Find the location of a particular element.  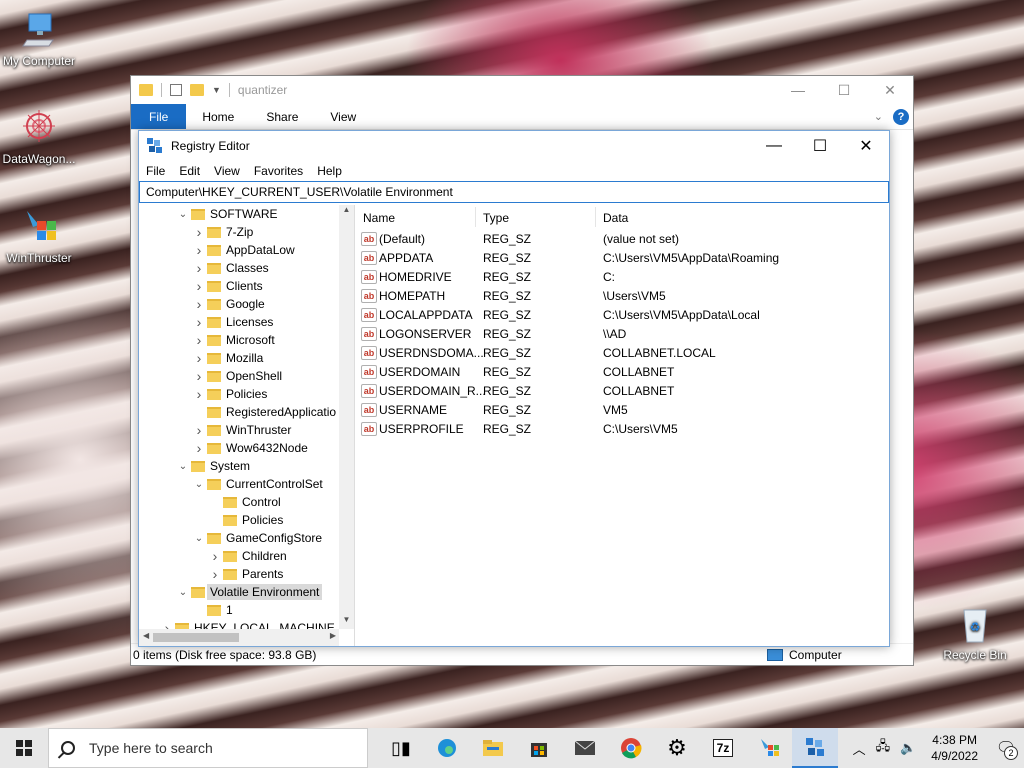

tree-node: 1 is located at coordinates (212, 610).